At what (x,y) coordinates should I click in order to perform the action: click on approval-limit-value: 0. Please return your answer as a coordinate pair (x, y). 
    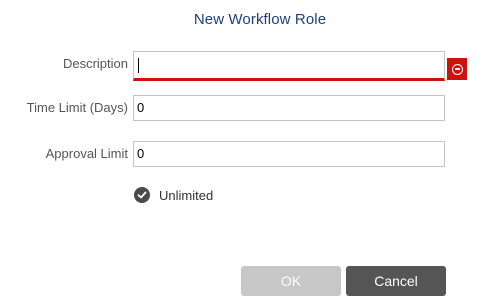
    Looking at the image, I should click on (141, 153).